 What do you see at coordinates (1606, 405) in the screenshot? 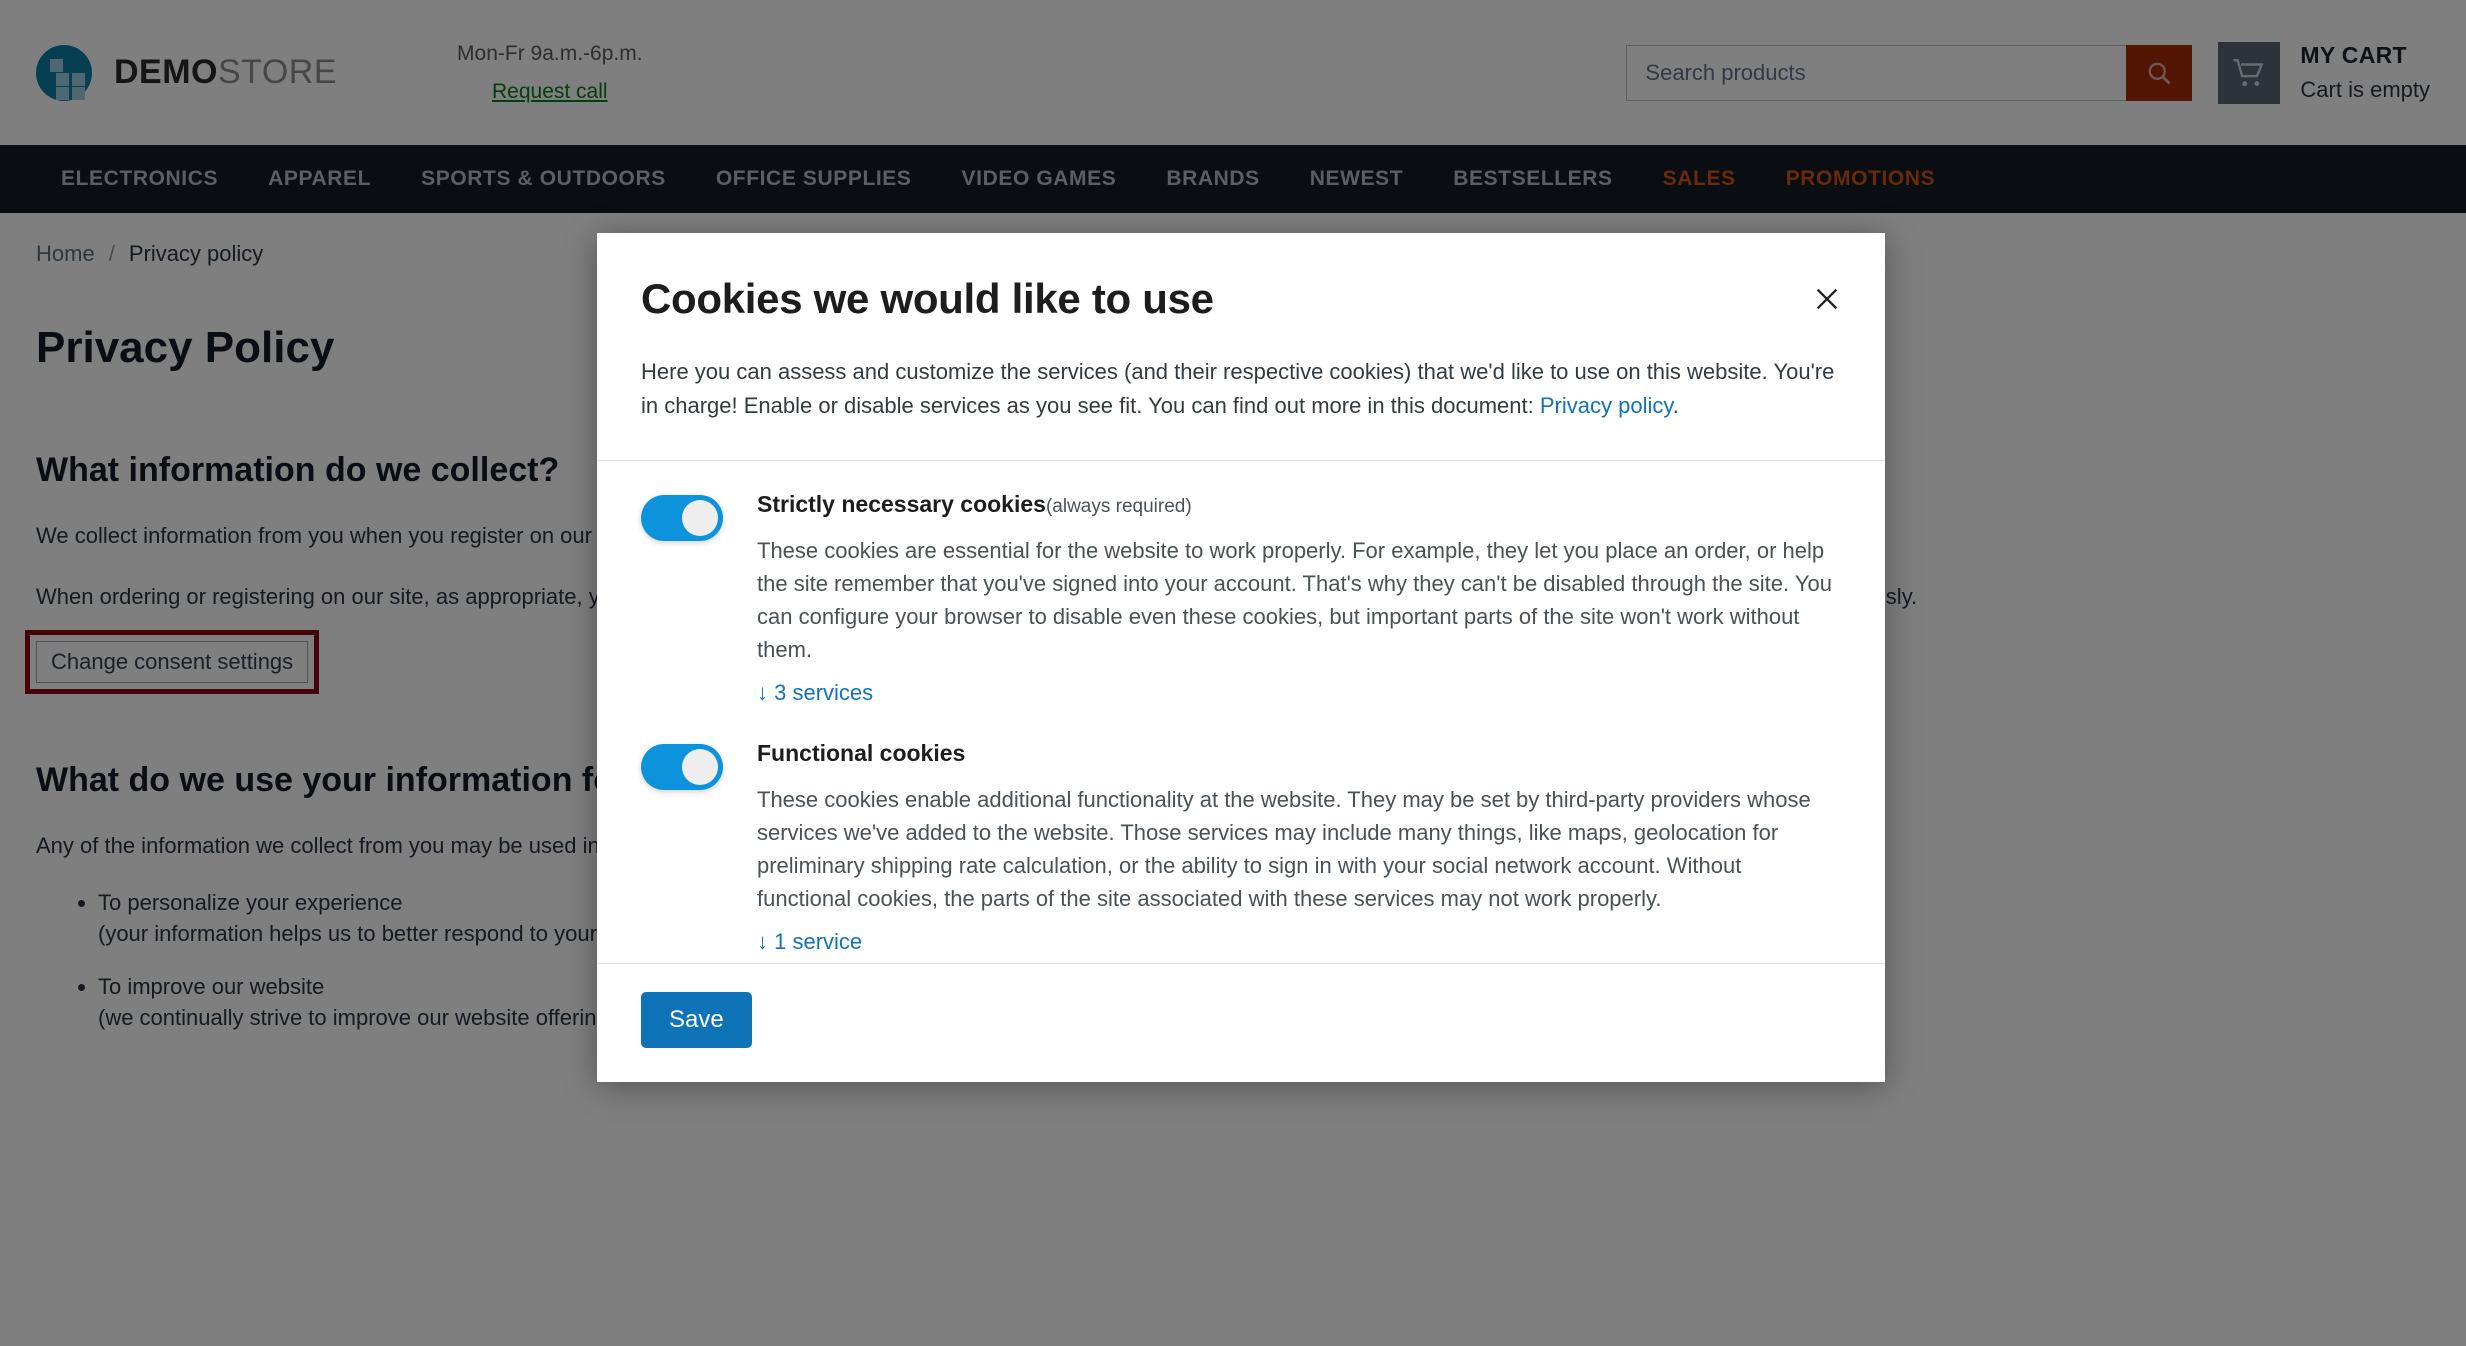
I see `modal-privacy-policy-link: Privacy policy` at bounding box center [1606, 405].